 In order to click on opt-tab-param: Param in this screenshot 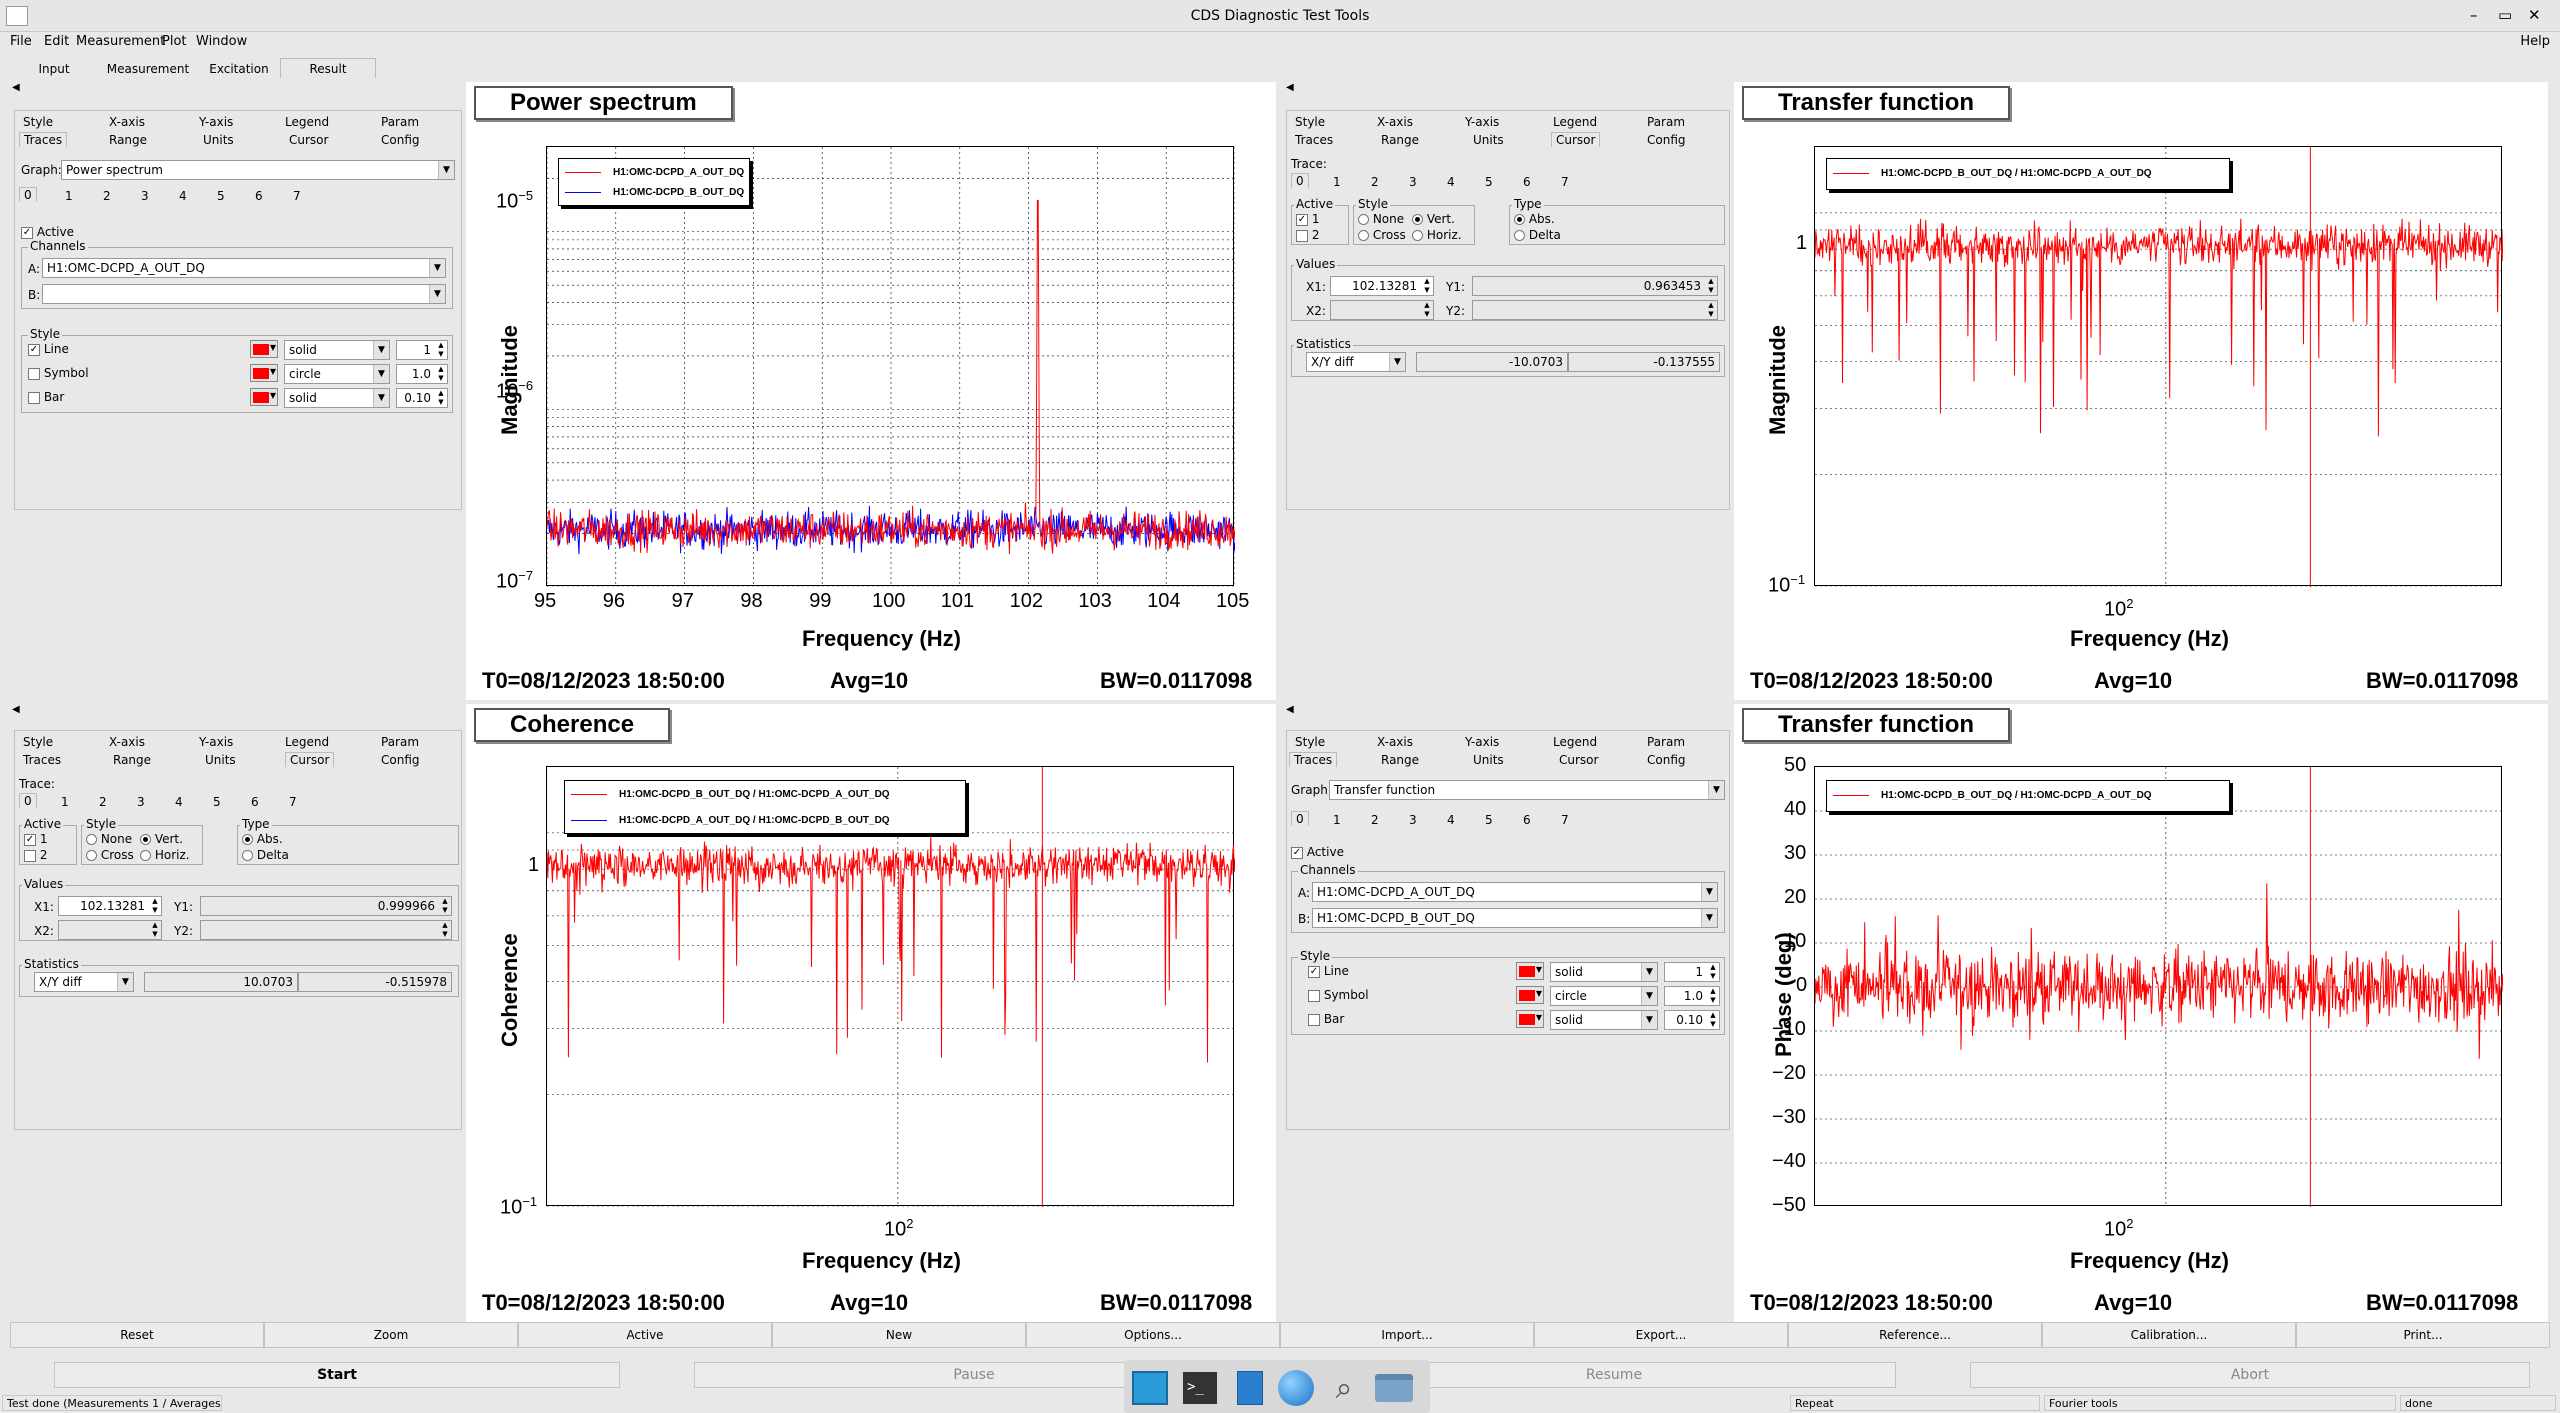, I will do `click(1666, 122)`.